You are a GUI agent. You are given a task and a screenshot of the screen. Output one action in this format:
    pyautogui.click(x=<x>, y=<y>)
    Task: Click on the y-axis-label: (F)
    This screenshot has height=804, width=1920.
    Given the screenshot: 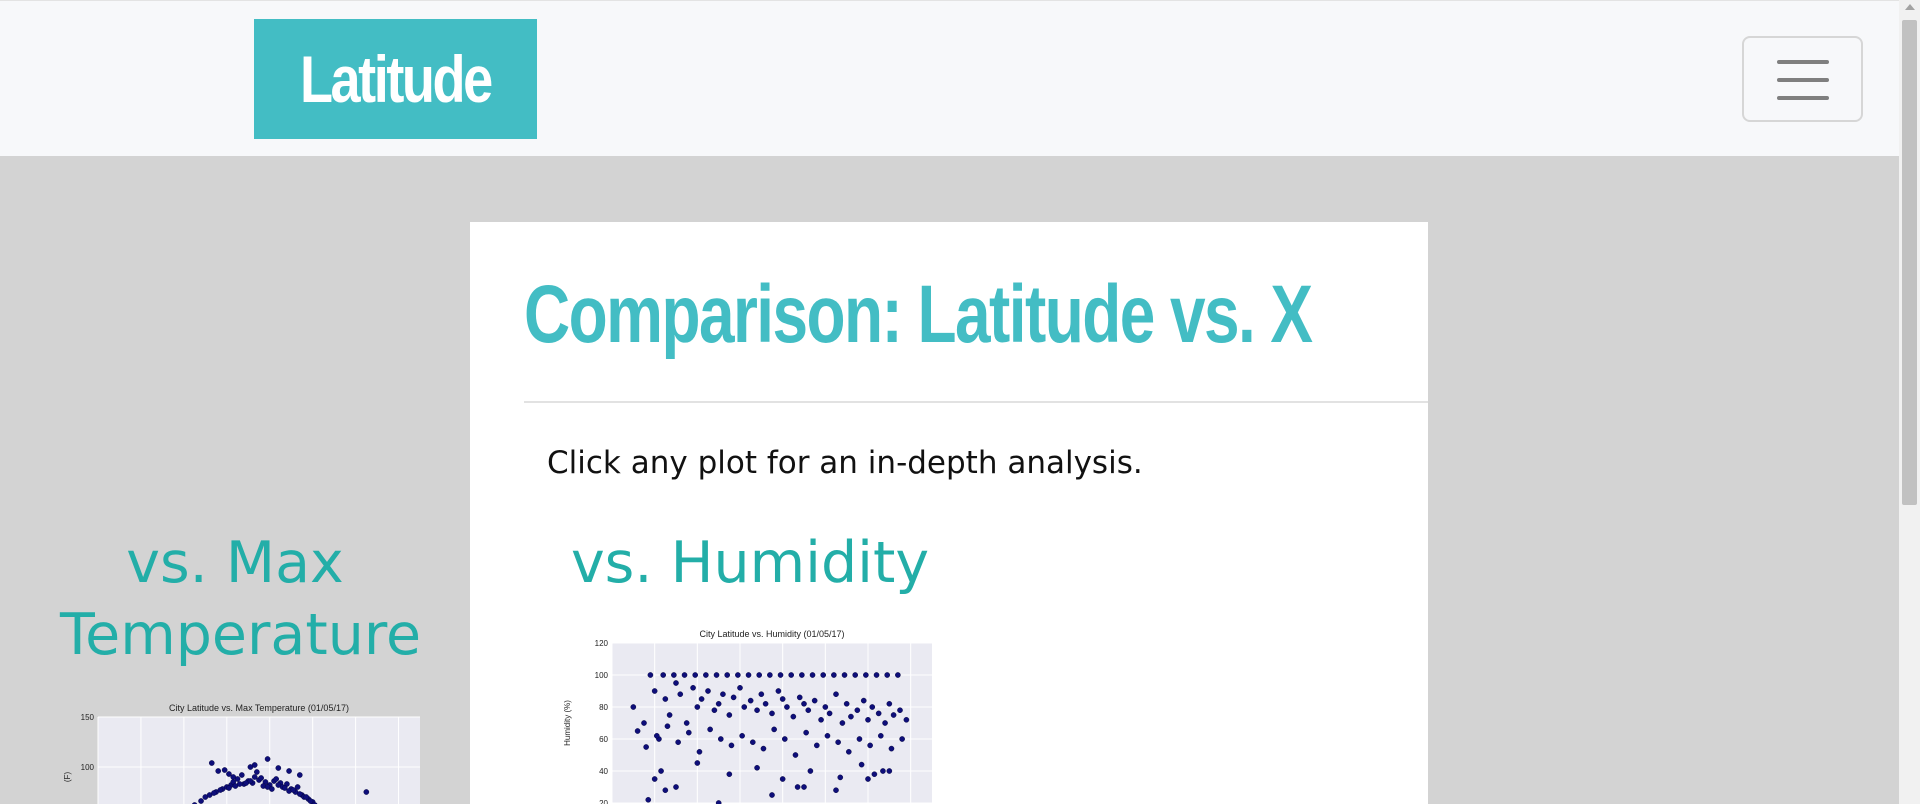 What is the action you would take?
    pyautogui.click(x=67, y=777)
    